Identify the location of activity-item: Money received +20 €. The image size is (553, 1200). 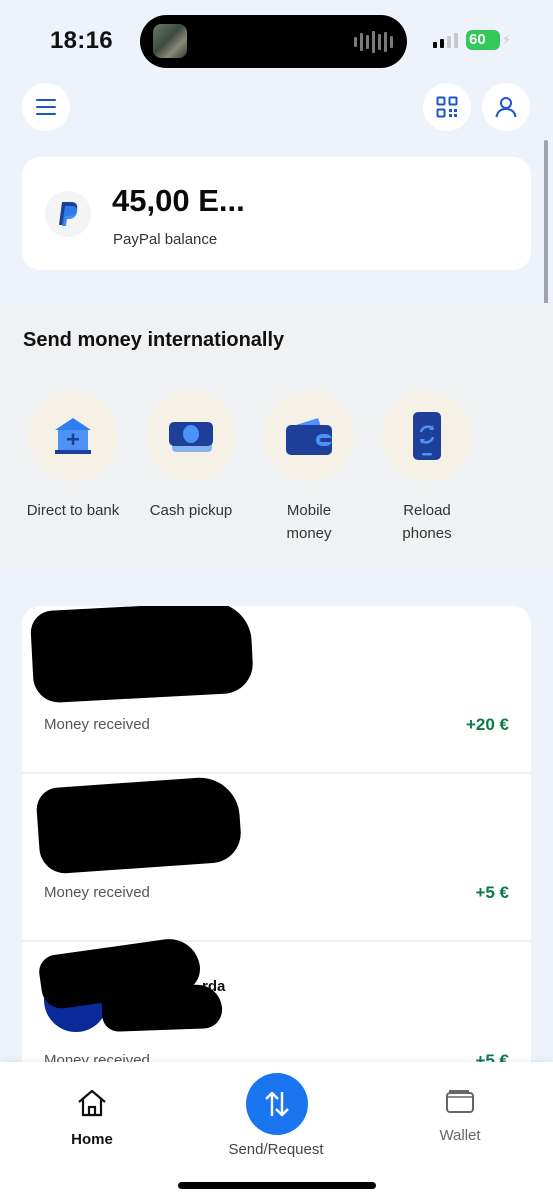
(276, 690).